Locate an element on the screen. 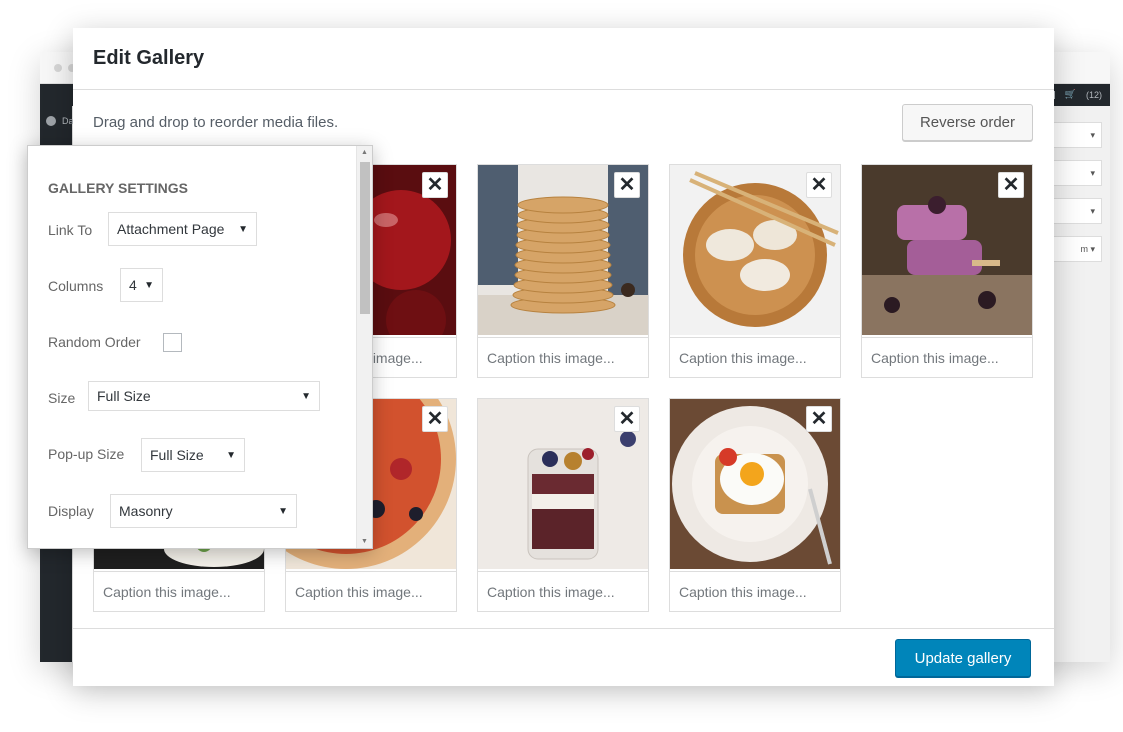 The image size is (1123, 732). modal-title: Edit Gallery is located at coordinates (149, 58).